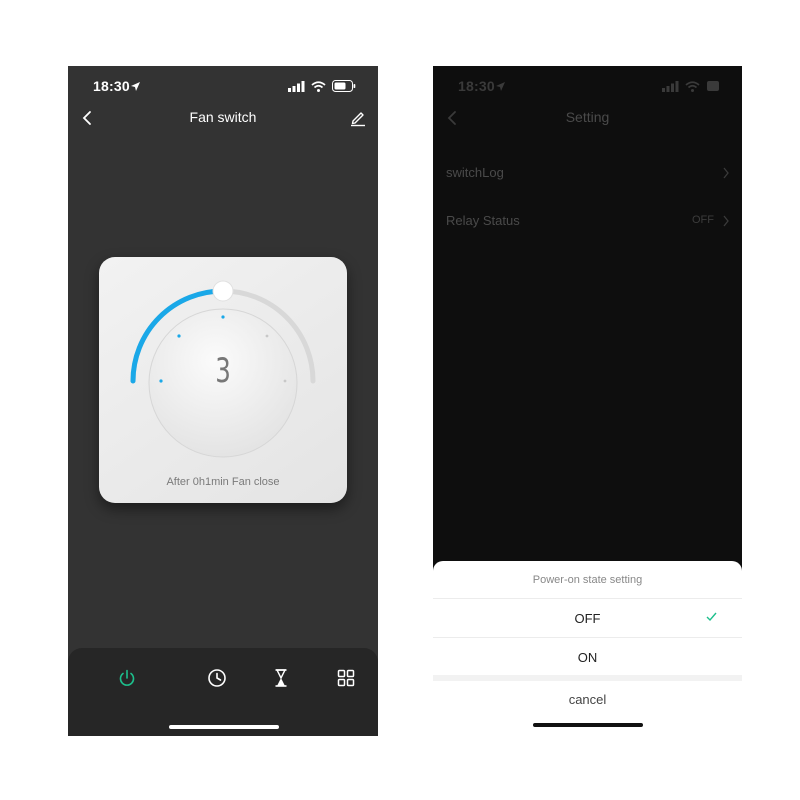 This screenshot has height=800, width=800. Describe the element at coordinates (483, 220) in the screenshot. I see `row-label: Relay Status` at that location.